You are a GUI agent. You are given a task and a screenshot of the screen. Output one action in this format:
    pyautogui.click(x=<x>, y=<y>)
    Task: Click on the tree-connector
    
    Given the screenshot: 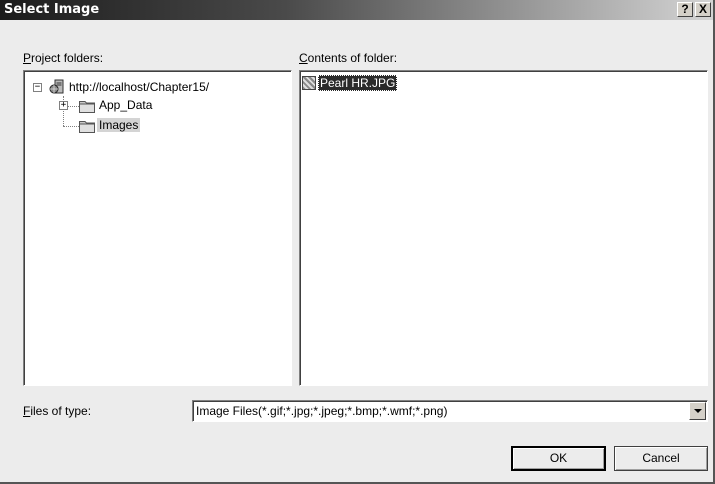 What is the action you would take?
    pyautogui.click(x=71, y=126)
    